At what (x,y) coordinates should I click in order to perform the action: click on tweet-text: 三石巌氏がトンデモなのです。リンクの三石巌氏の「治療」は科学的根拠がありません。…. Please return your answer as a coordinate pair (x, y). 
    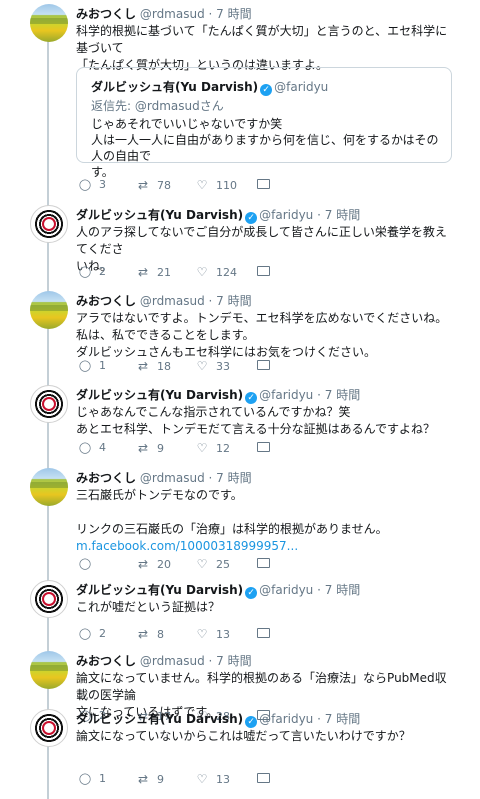
    Looking at the image, I should click on (266, 521).